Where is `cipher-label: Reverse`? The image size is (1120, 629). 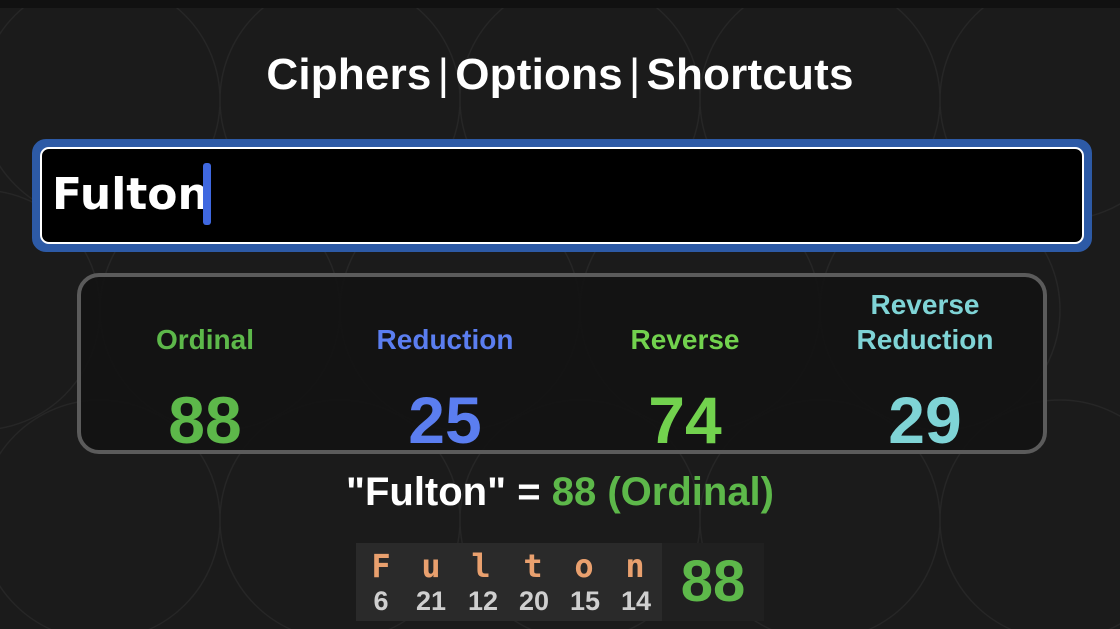
cipher-label: Reverse is located at coordinates (685, 339).